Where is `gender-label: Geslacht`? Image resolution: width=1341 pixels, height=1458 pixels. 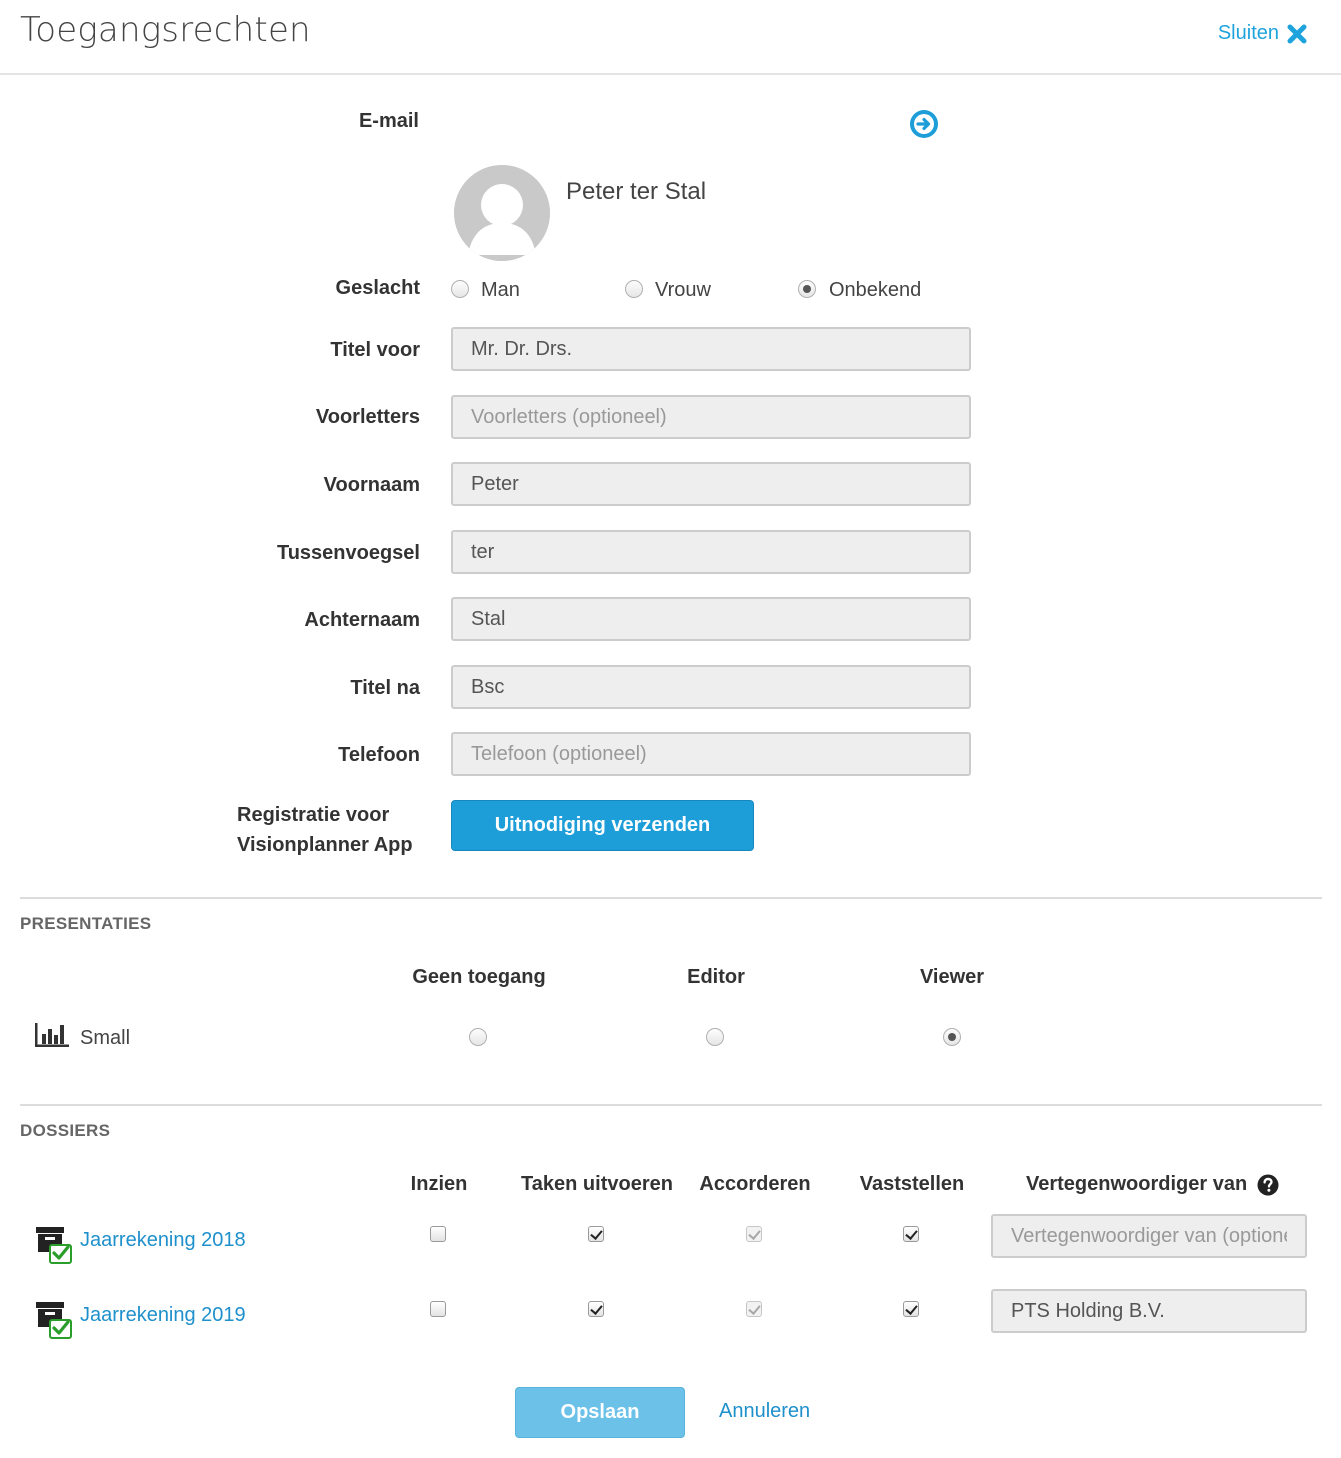 gender-label: Geslacht is located at coordinates (377, 288).